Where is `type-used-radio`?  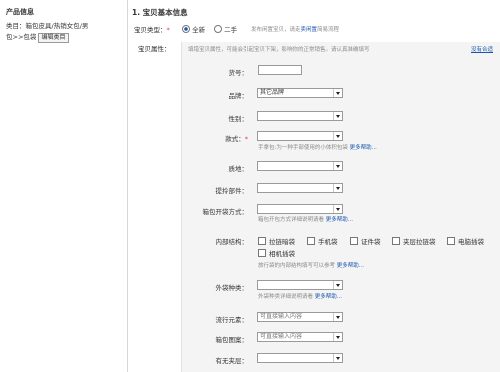 type-used-radio is located at coordinates (218, 29).